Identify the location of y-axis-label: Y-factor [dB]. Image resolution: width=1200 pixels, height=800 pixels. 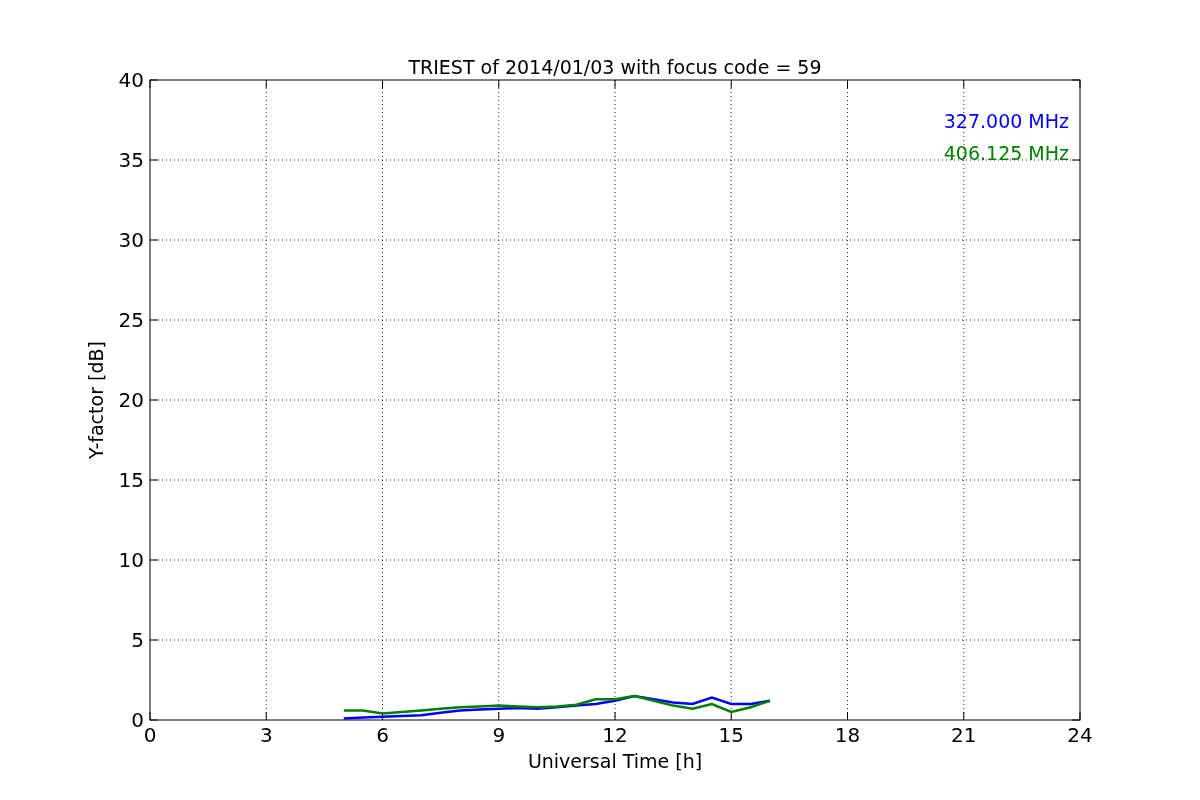
(96, 400).